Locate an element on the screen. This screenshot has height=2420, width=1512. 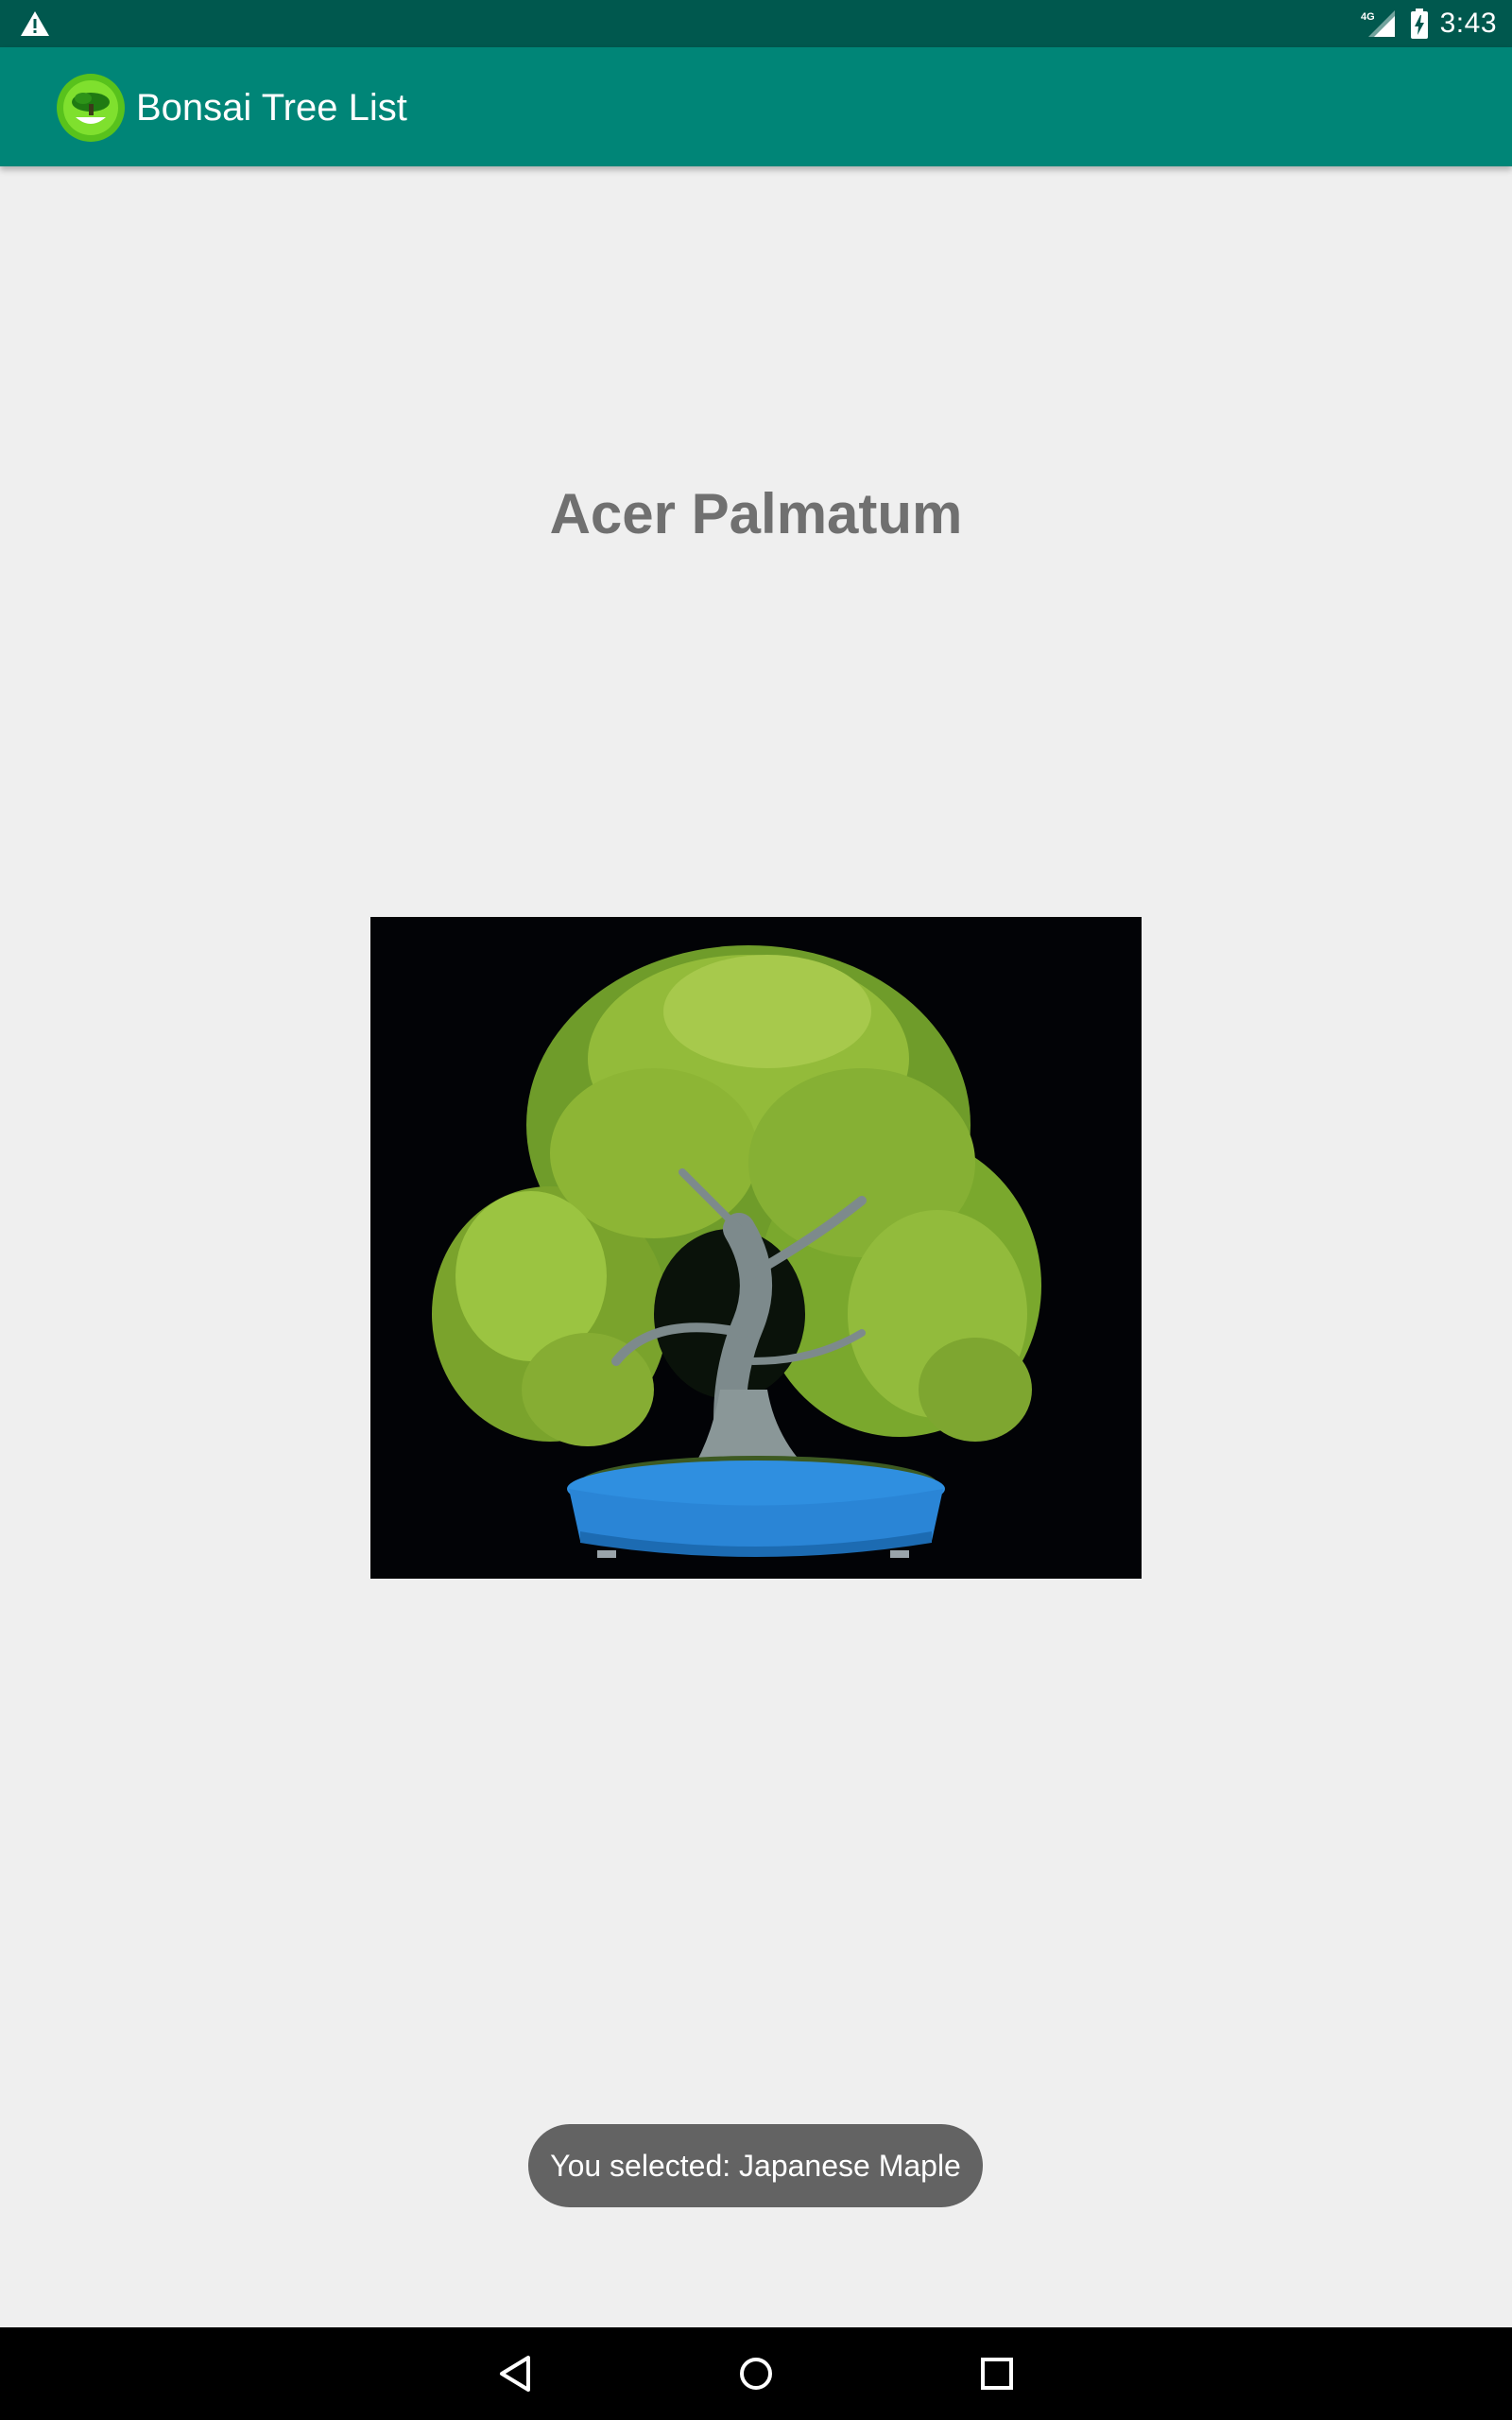
network-label: 4G is located at coordinates (1368, 17).